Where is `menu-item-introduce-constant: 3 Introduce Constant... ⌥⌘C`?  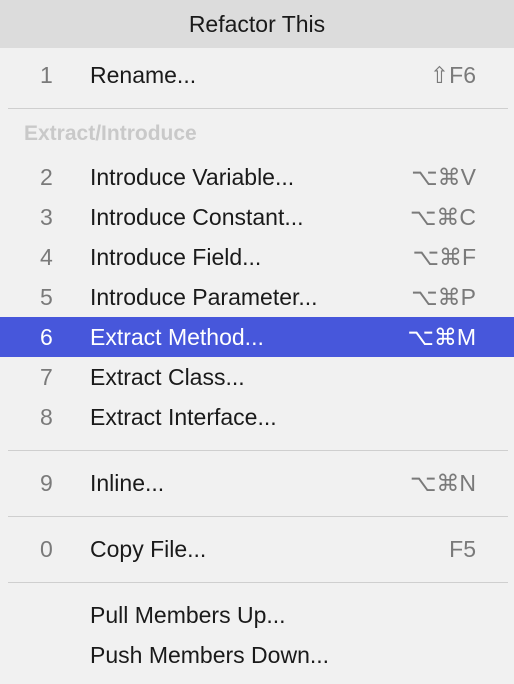 menu-item-introduce-constant: 3 Introduce Constant... ⌥⌘C is located at coordinates (257, 217).